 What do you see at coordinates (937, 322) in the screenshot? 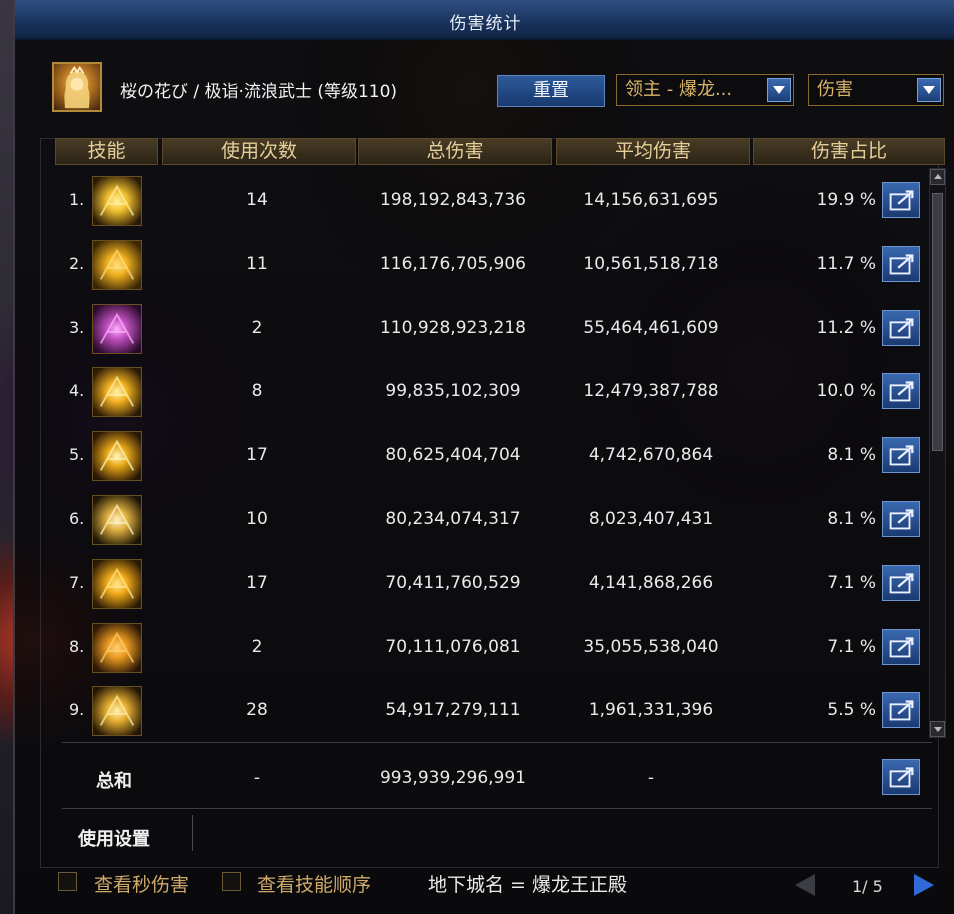
I see `scroll-thumb` at bounding box center [937, 322].